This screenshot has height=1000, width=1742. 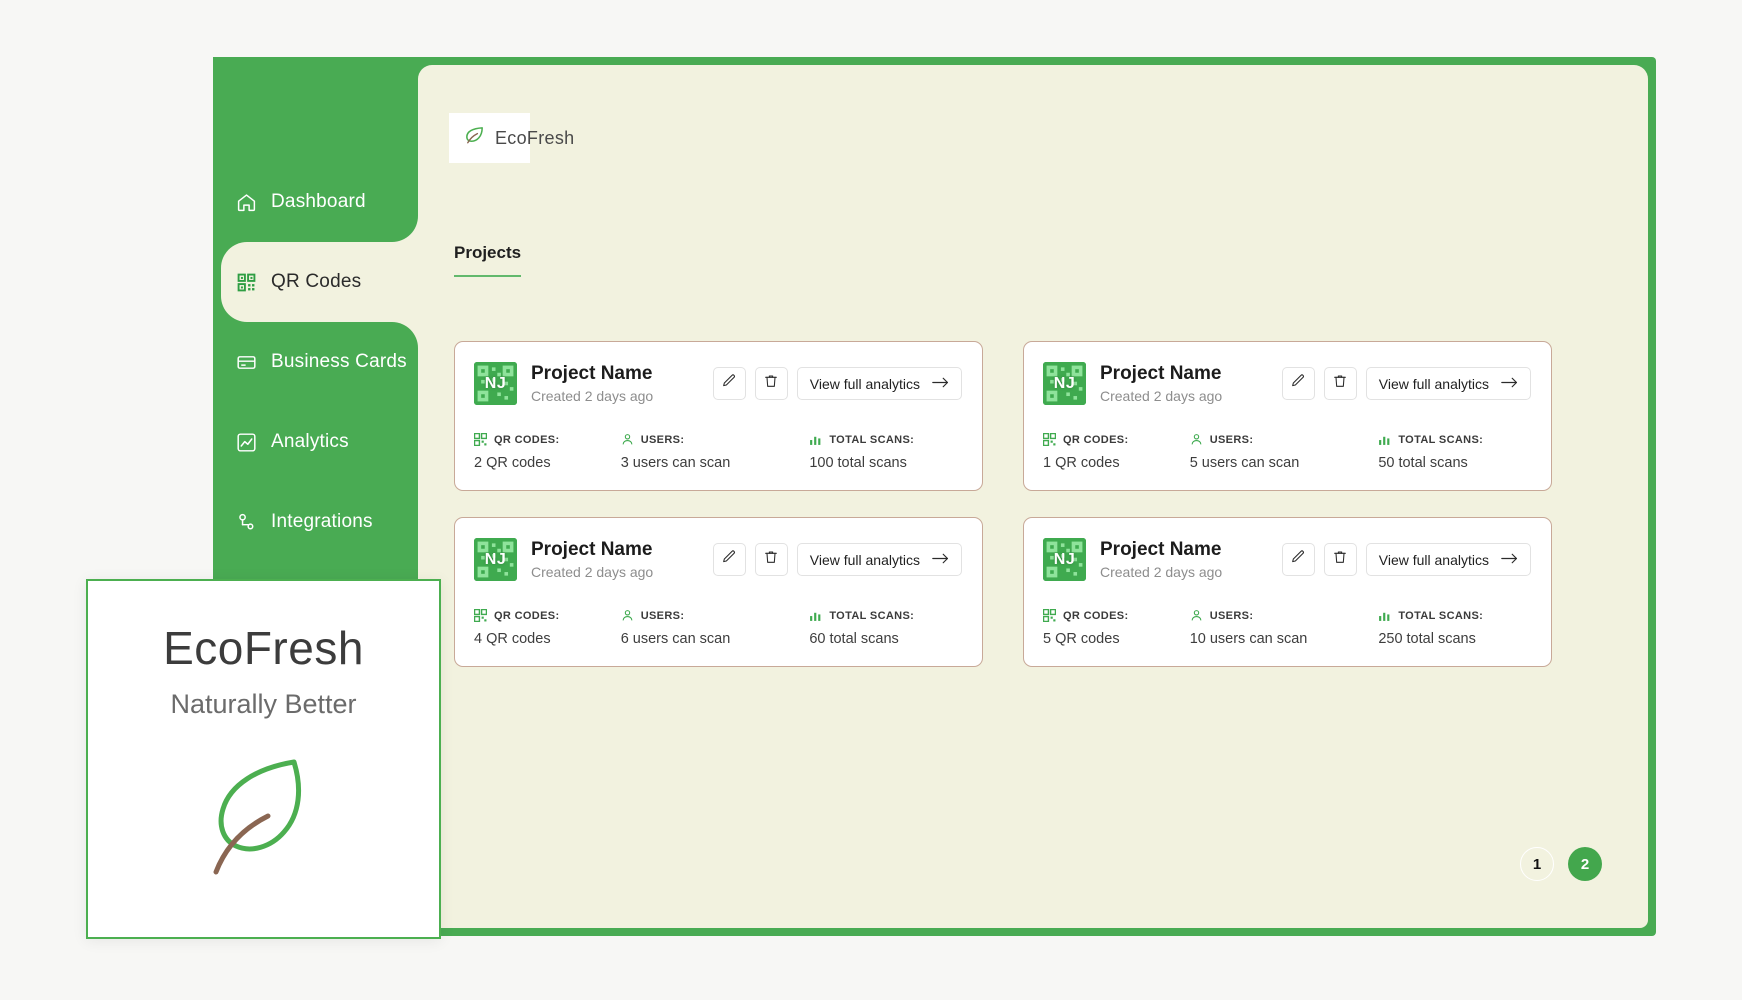 What do you see at coordinates (1116, 452) in the screenshot?
I see `stat-qr-codes: QR CODES: 1 QR codes` at bounding box center [1116, 452].